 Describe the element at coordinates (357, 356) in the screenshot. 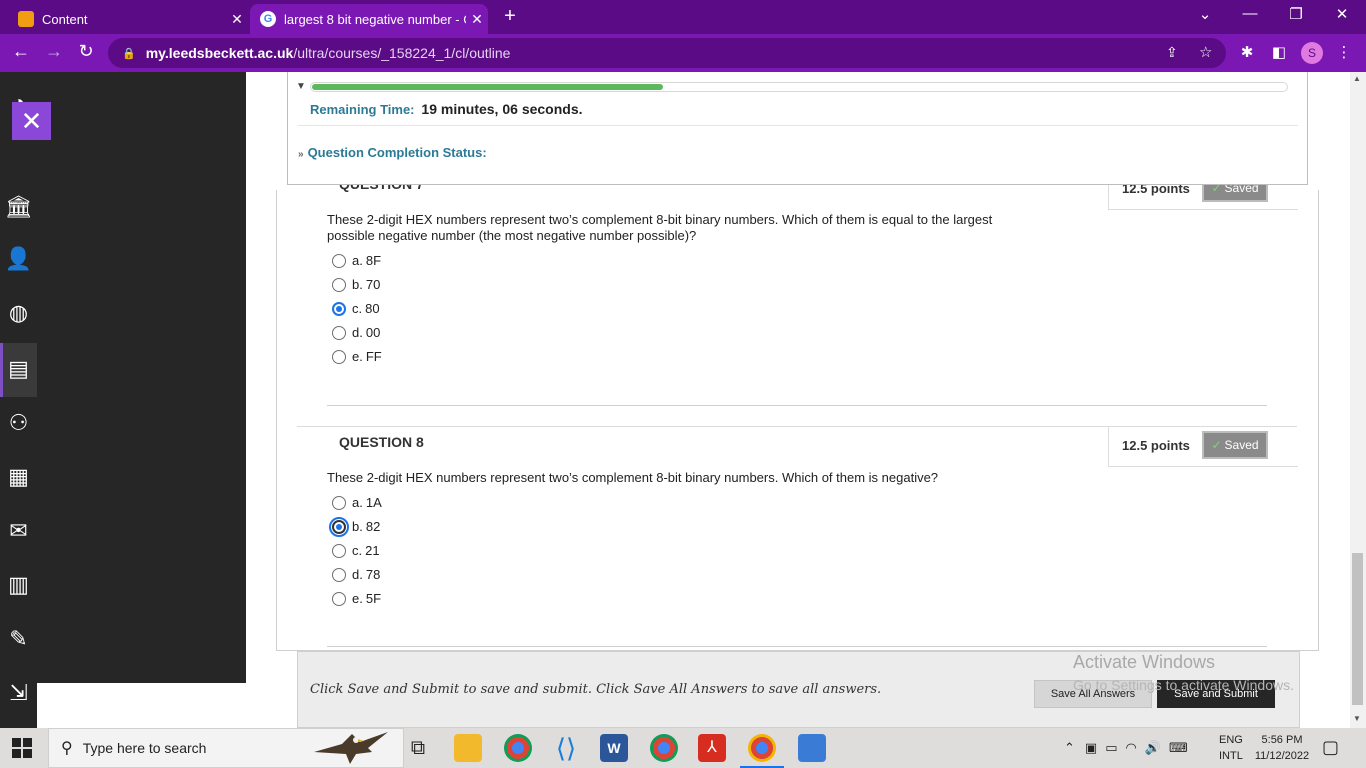

I see `answer-option: e. FF` at that location.